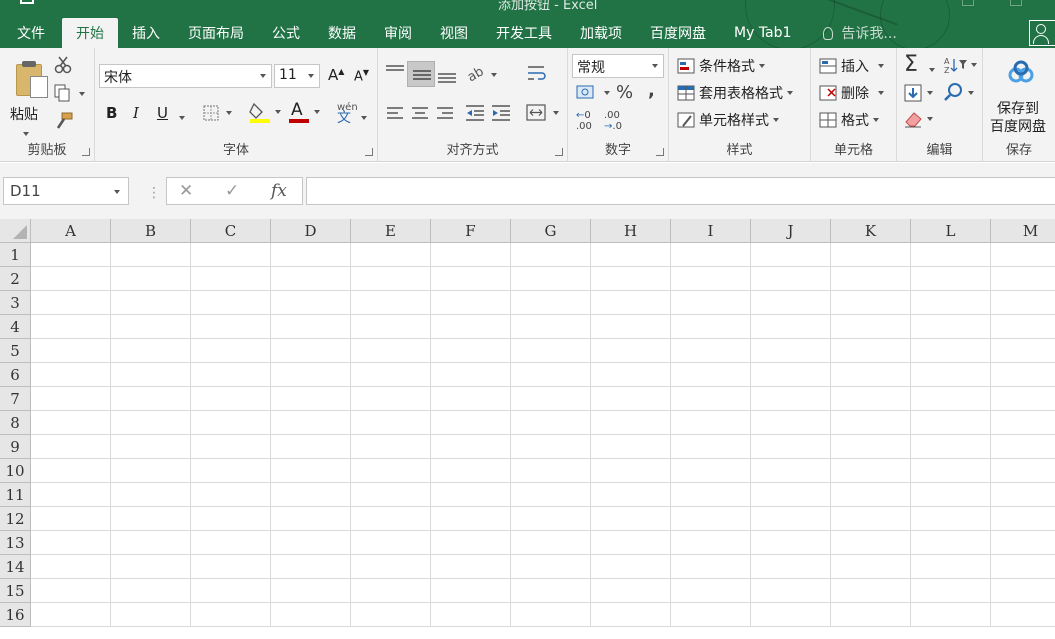 The image size is (1055, 639). What do you see at coordinates (551, 231) in the screenshot?
I see `column-header: G` at bounding box center [551, 231].